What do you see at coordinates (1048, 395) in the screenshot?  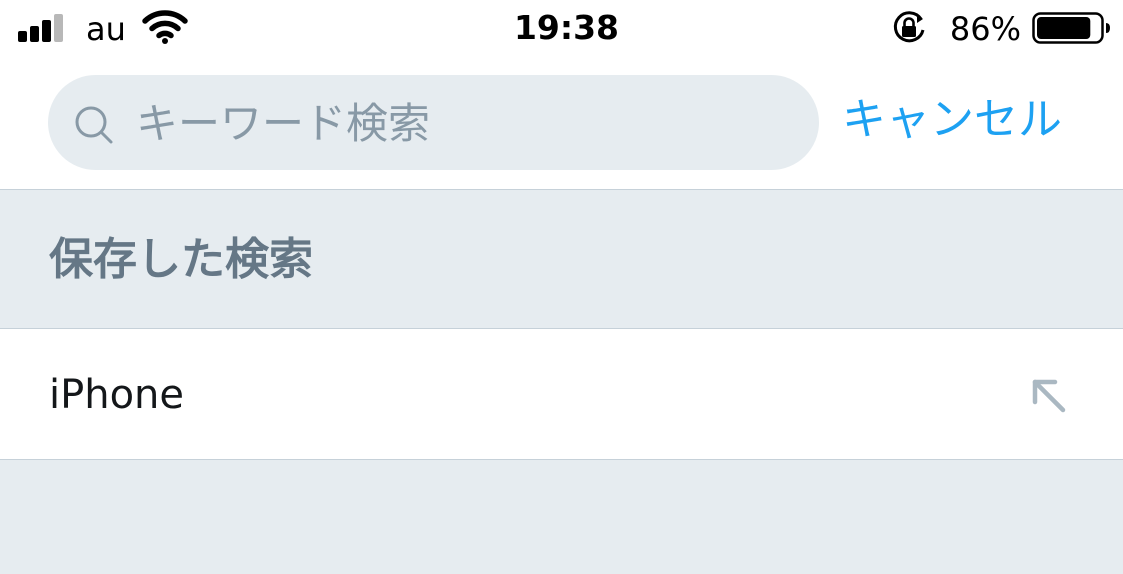 I see `arrow-up-left-icon` at bounding box center [1048, 395].